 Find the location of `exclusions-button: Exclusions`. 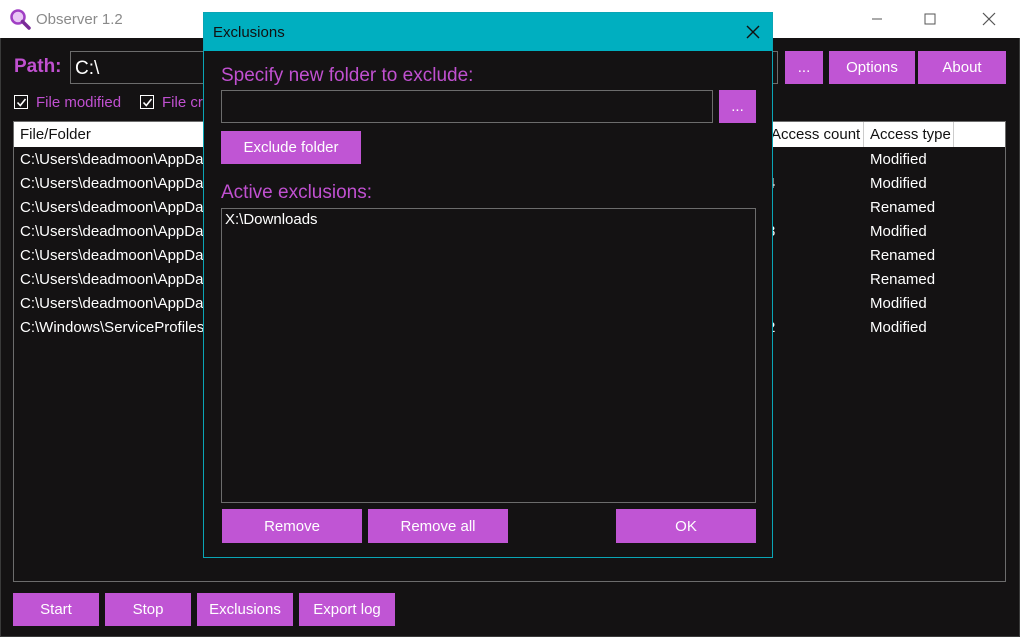

exclusions-button: Exclusions is located at coordinates (245, 609).